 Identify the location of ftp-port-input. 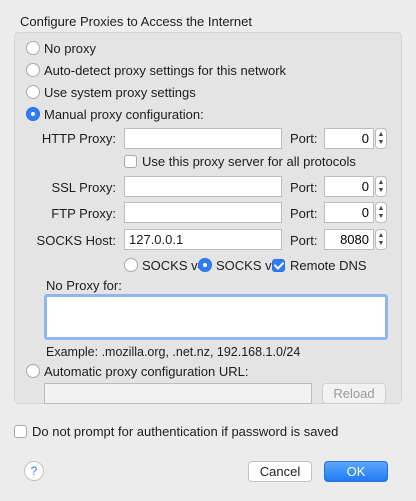
(349, 212).